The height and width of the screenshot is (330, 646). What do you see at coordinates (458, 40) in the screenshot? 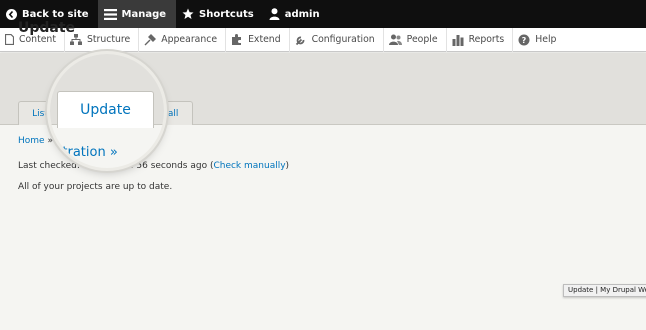
I see `reports-icon` at bounding box center [458, 40].